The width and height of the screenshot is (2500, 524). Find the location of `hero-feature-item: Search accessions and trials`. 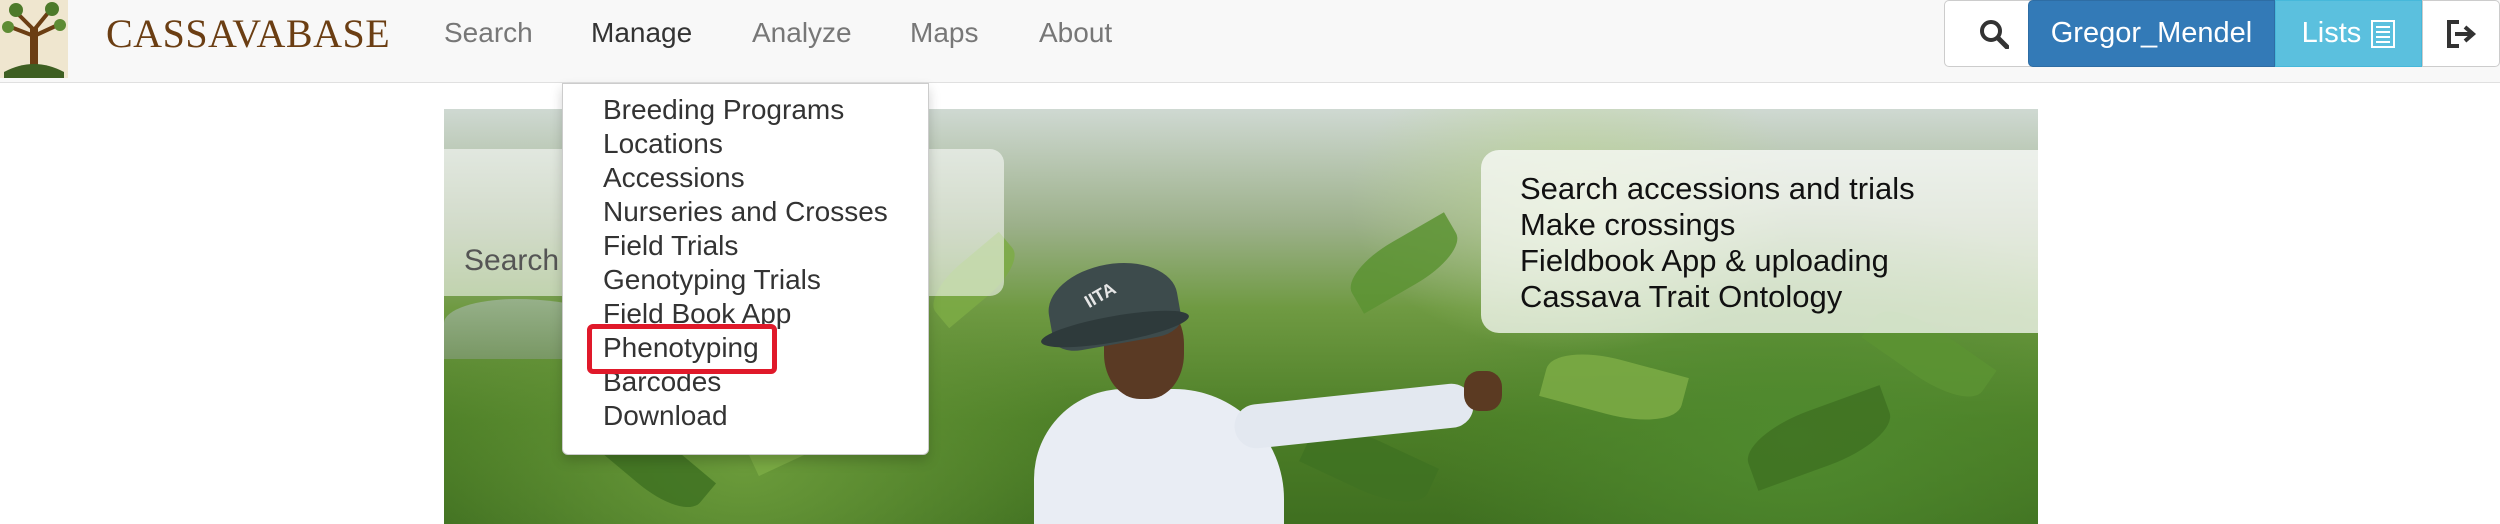

hero-feature-item: Search accessions and trials is located at coordinates (1717, 189).